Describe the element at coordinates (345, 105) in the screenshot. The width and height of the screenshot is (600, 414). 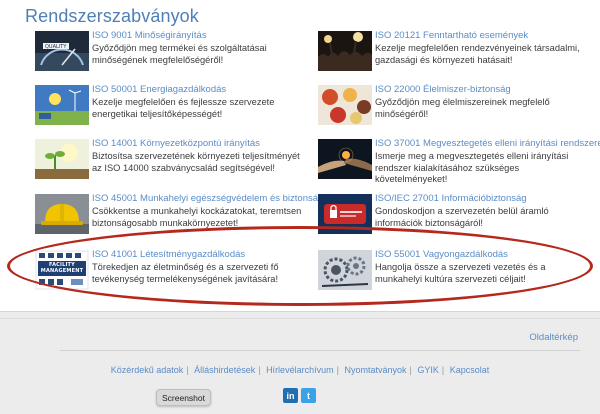
I see `food-plates-image` at that location.